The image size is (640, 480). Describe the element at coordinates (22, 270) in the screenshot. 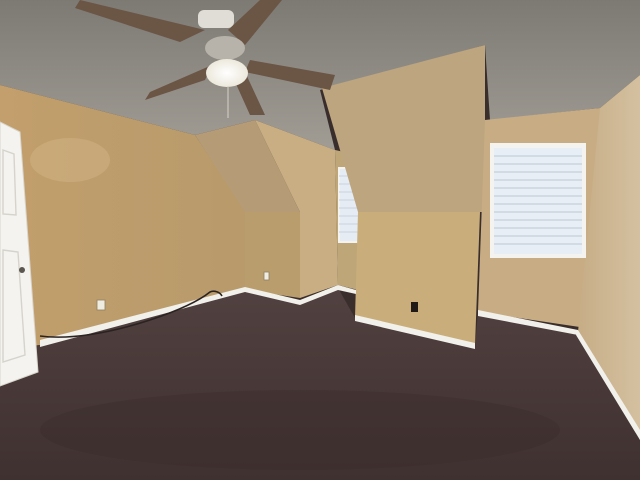

I see `door-knob-icon` at that location.